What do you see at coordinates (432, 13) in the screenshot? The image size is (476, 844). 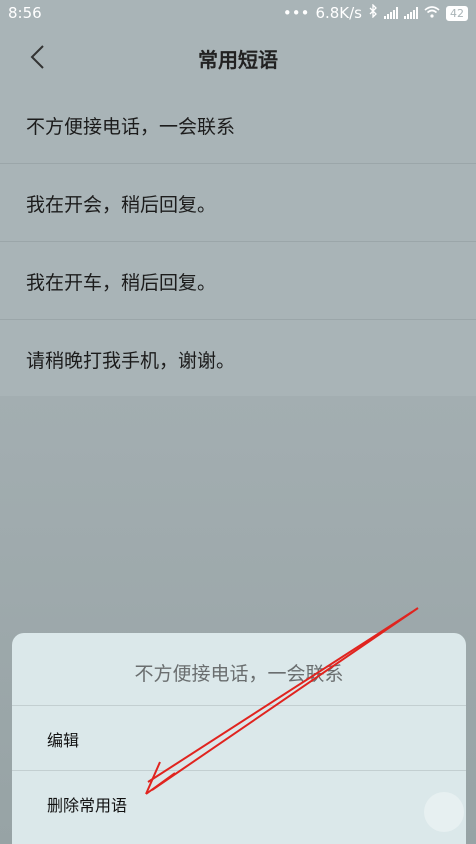 I see `wifi-icon` at bounding box center [432, 13].